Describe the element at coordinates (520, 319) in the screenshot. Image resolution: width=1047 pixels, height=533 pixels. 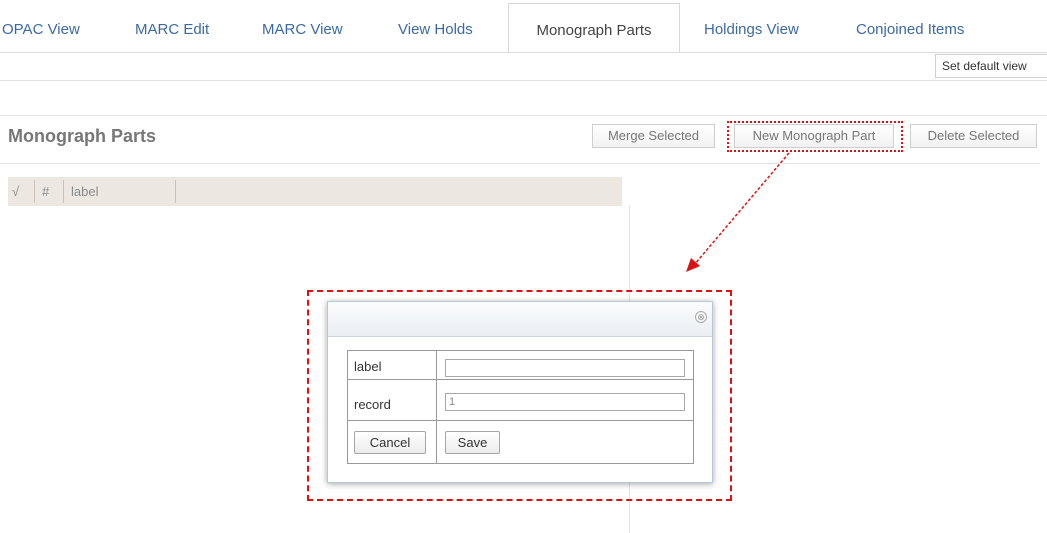
I see `dialog-title-bar: ⊗` at that location.